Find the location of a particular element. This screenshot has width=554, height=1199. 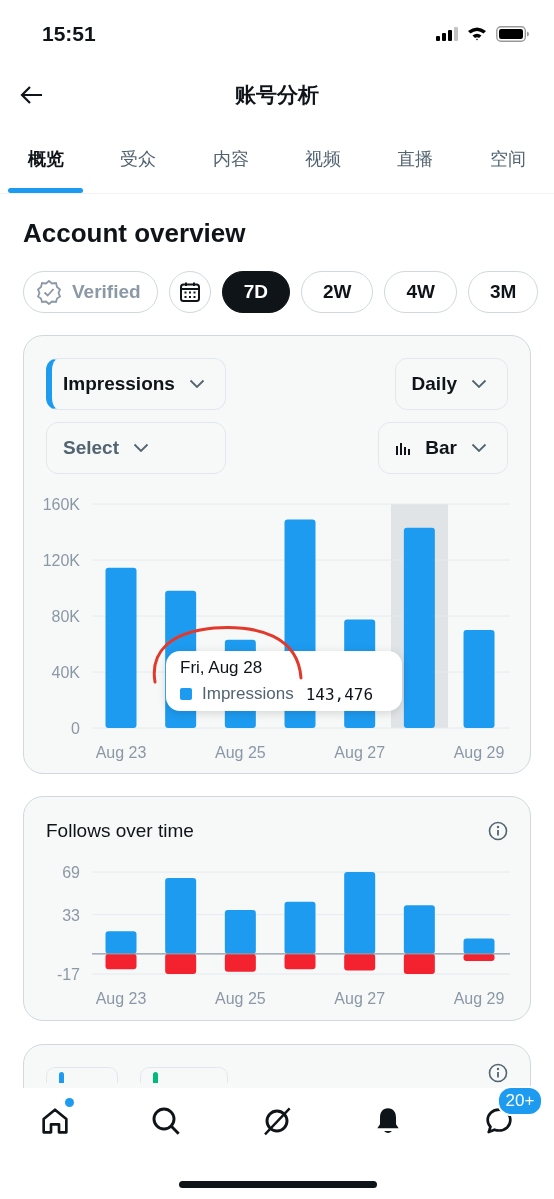

tab: 内容 is located at coordinates (230, 159).